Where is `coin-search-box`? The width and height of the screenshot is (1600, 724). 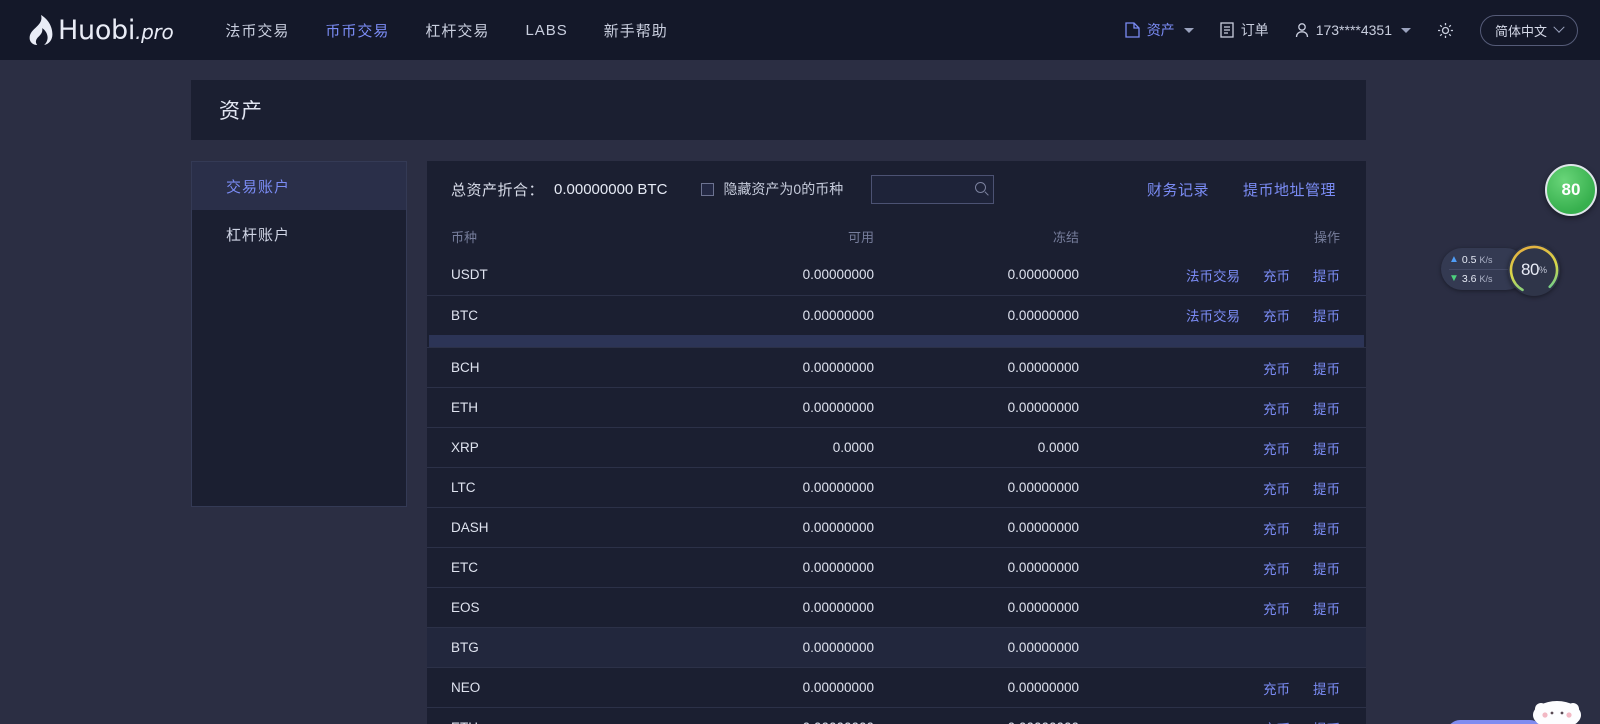
coin-search-box is located at coordinates (933, 189).